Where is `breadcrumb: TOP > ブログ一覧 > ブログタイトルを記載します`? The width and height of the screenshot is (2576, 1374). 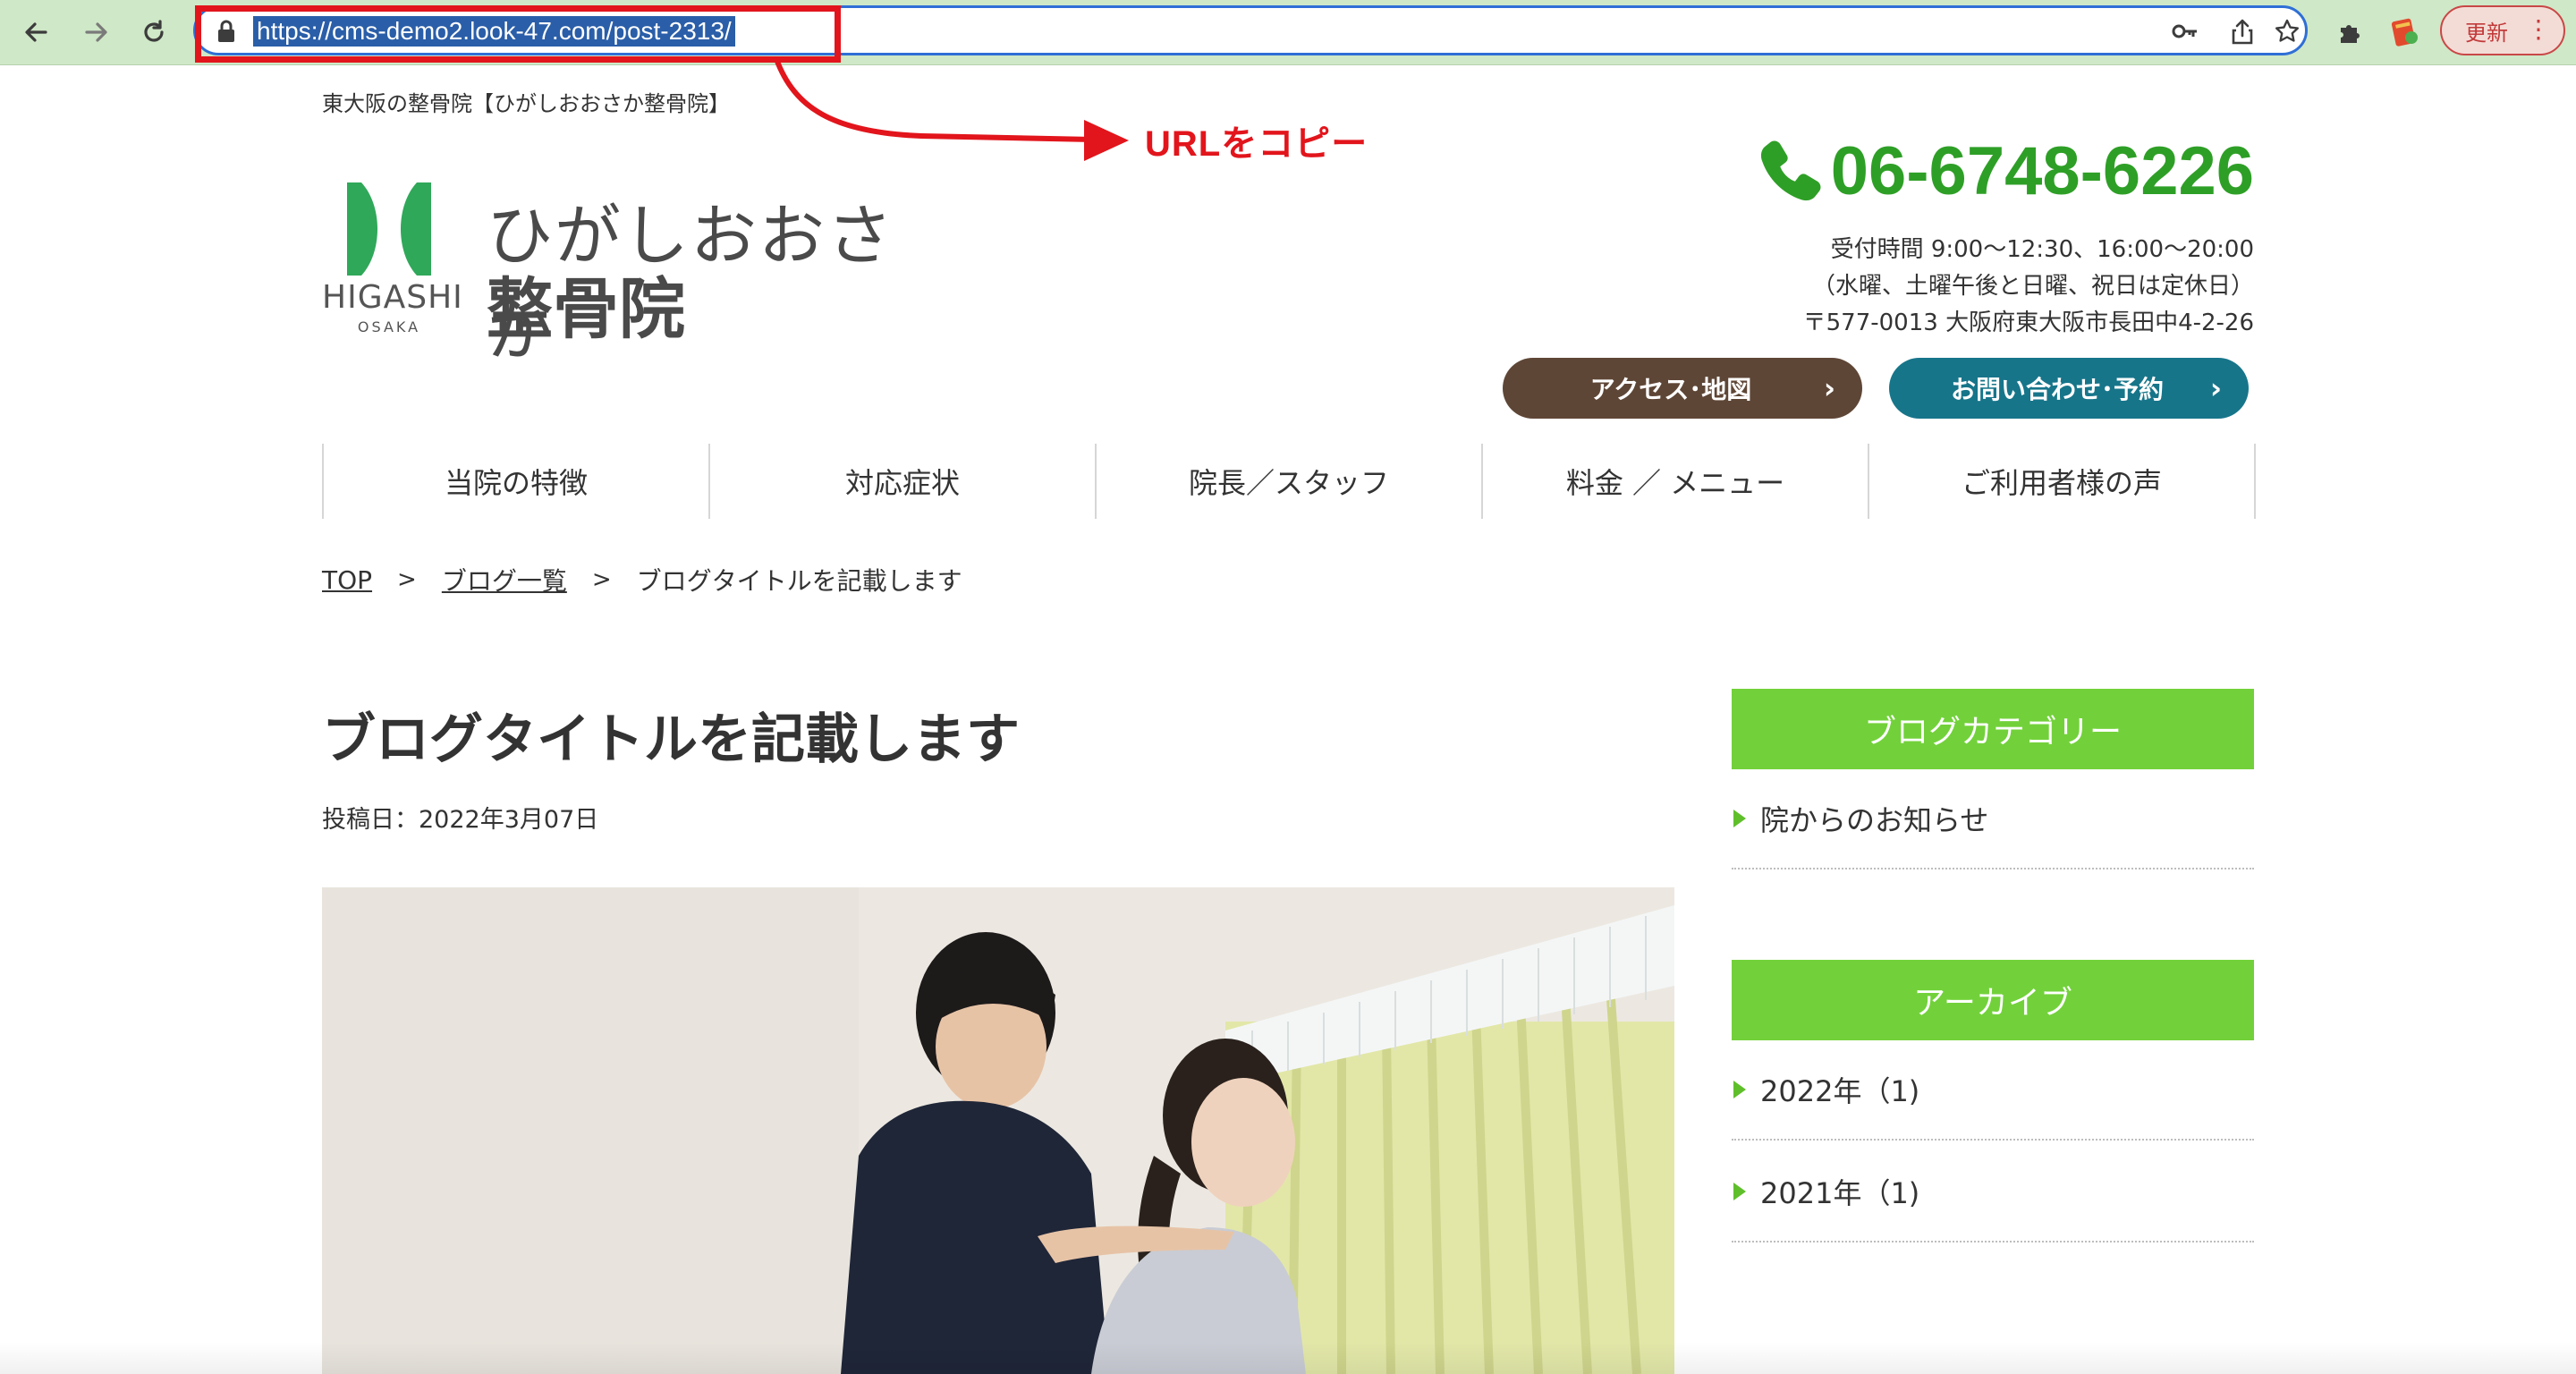 breadcrumb: TOP > ブログ一覧 > ブログタイトルを記載します is located at coordinates (642, 580).